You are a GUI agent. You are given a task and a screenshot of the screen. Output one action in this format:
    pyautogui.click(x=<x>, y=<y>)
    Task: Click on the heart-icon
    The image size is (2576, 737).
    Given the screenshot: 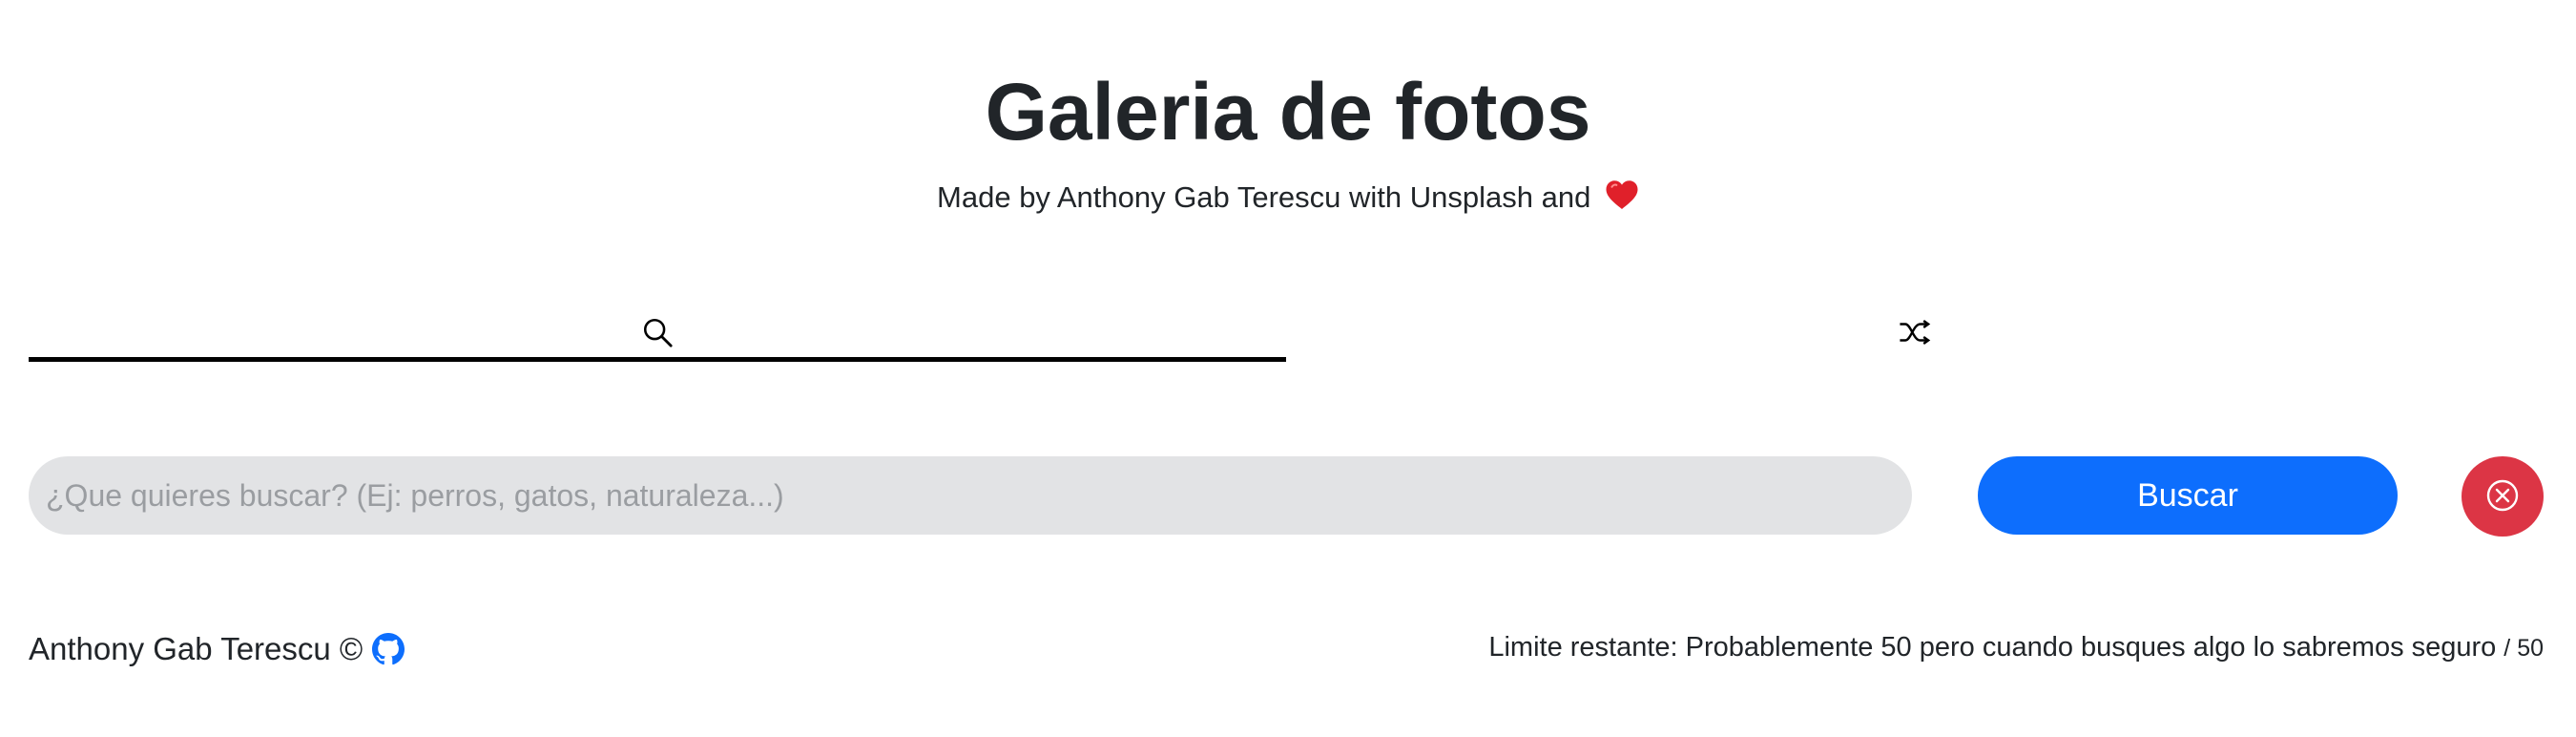 What is the action you would take?
    pyautogui.click(x=1622, y=200)
    